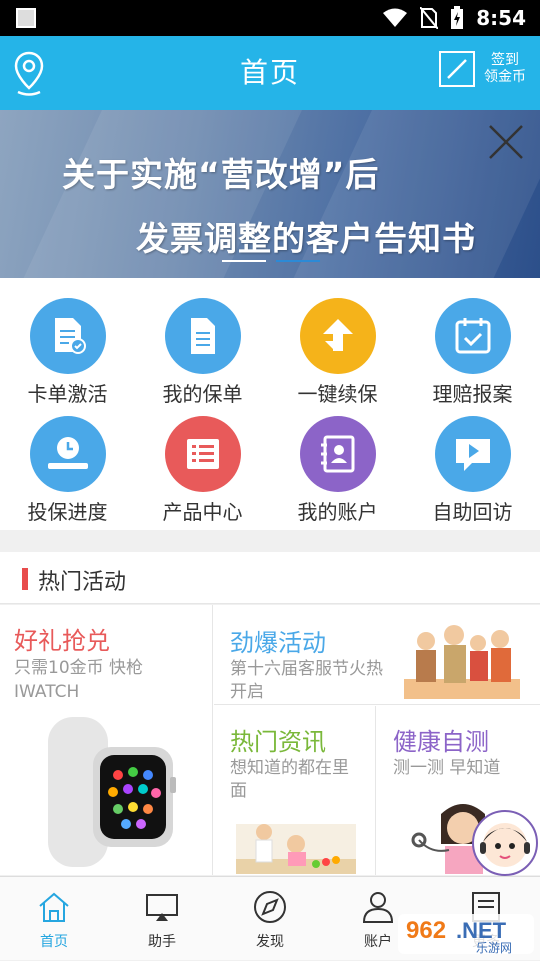  Describe the element at coordinates (505, 60) in the screenshot. I see `checkin-label-1: 签到` at that location.